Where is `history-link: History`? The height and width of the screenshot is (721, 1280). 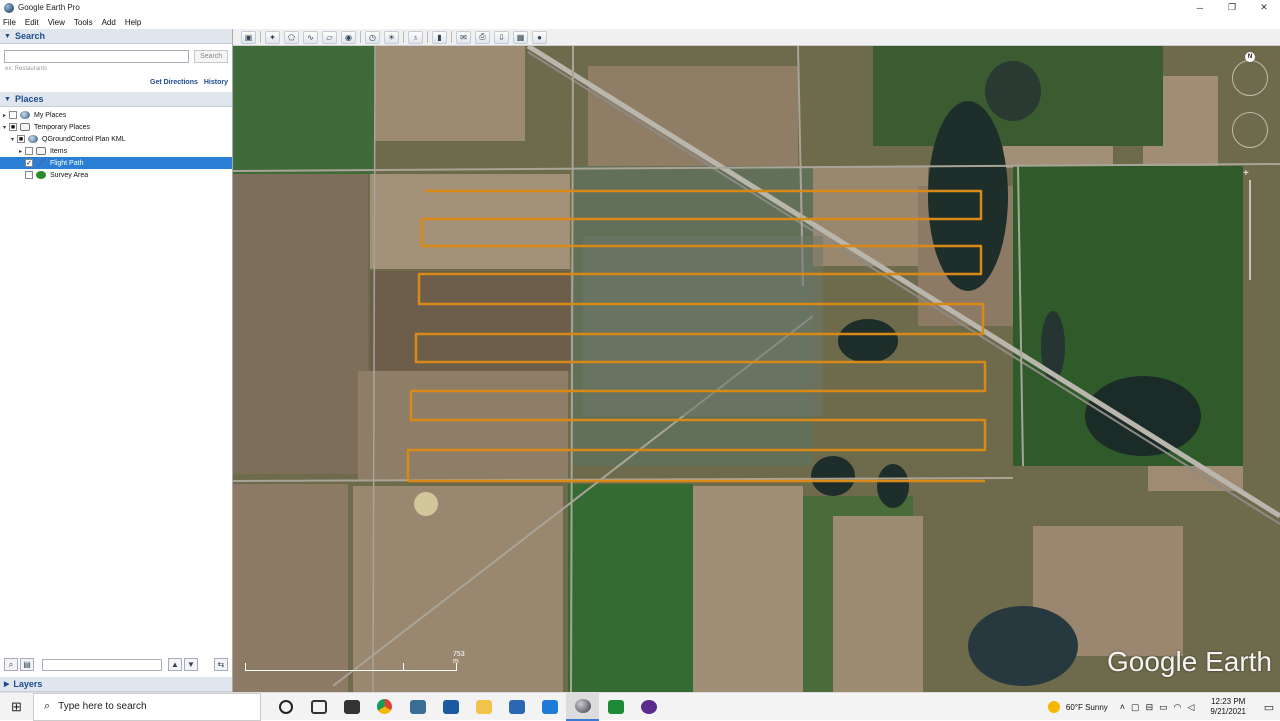 history-link: History is located at coordinates (216, 82).